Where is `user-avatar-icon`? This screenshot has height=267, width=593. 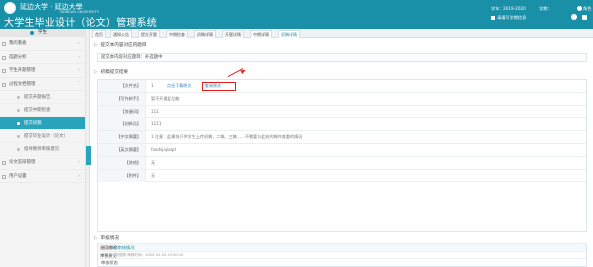
user-avatar-icon is located at coordinates (574, 17).